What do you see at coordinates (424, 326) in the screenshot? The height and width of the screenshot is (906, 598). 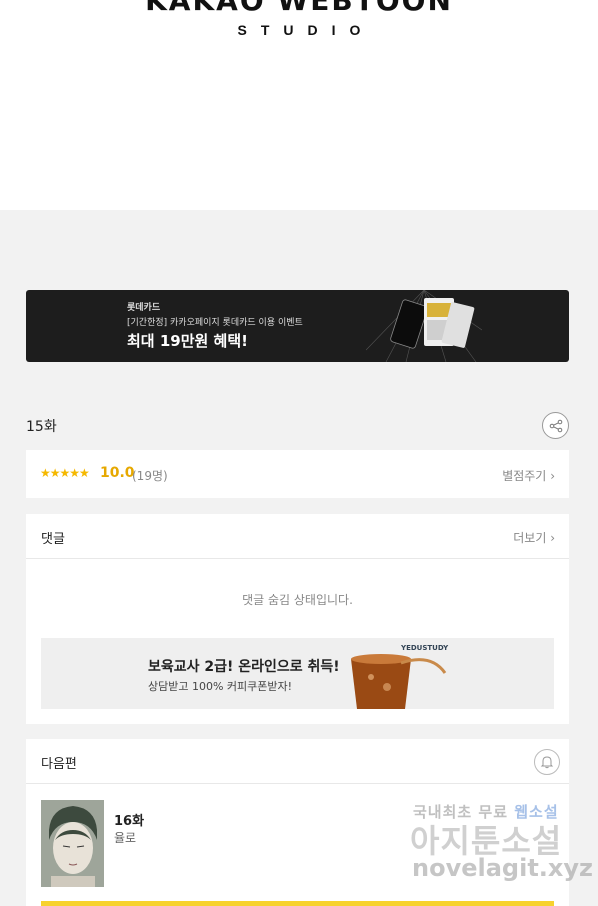 I see `card-graphic-icon` at bounding box center [424, 326].